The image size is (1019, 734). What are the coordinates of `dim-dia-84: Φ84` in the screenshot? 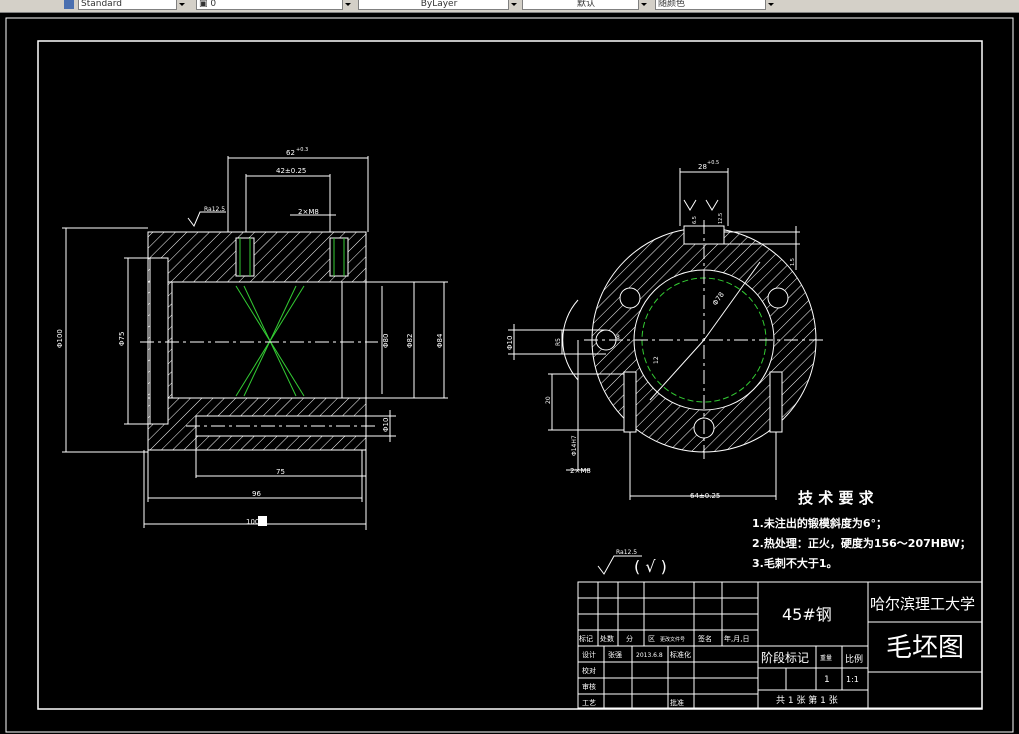 It's located at (440, 340).